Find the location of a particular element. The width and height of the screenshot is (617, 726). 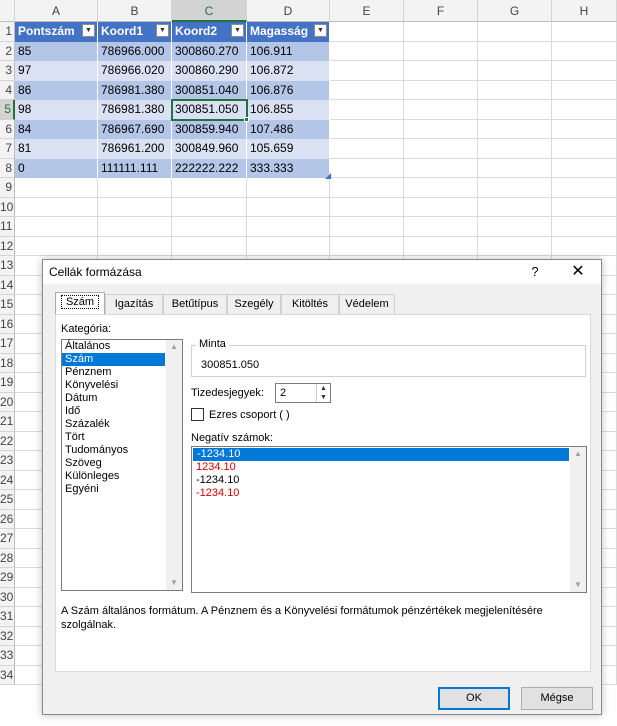

table-cell: 107.486 is located at coordinates (288, 129).